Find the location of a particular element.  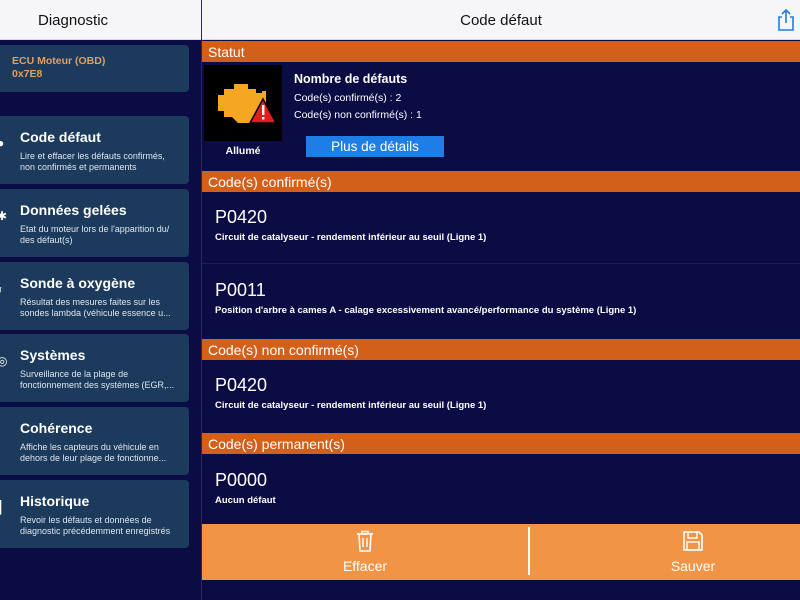

sidebar-item-title: Systèmes is located at coordinates (53, 355).